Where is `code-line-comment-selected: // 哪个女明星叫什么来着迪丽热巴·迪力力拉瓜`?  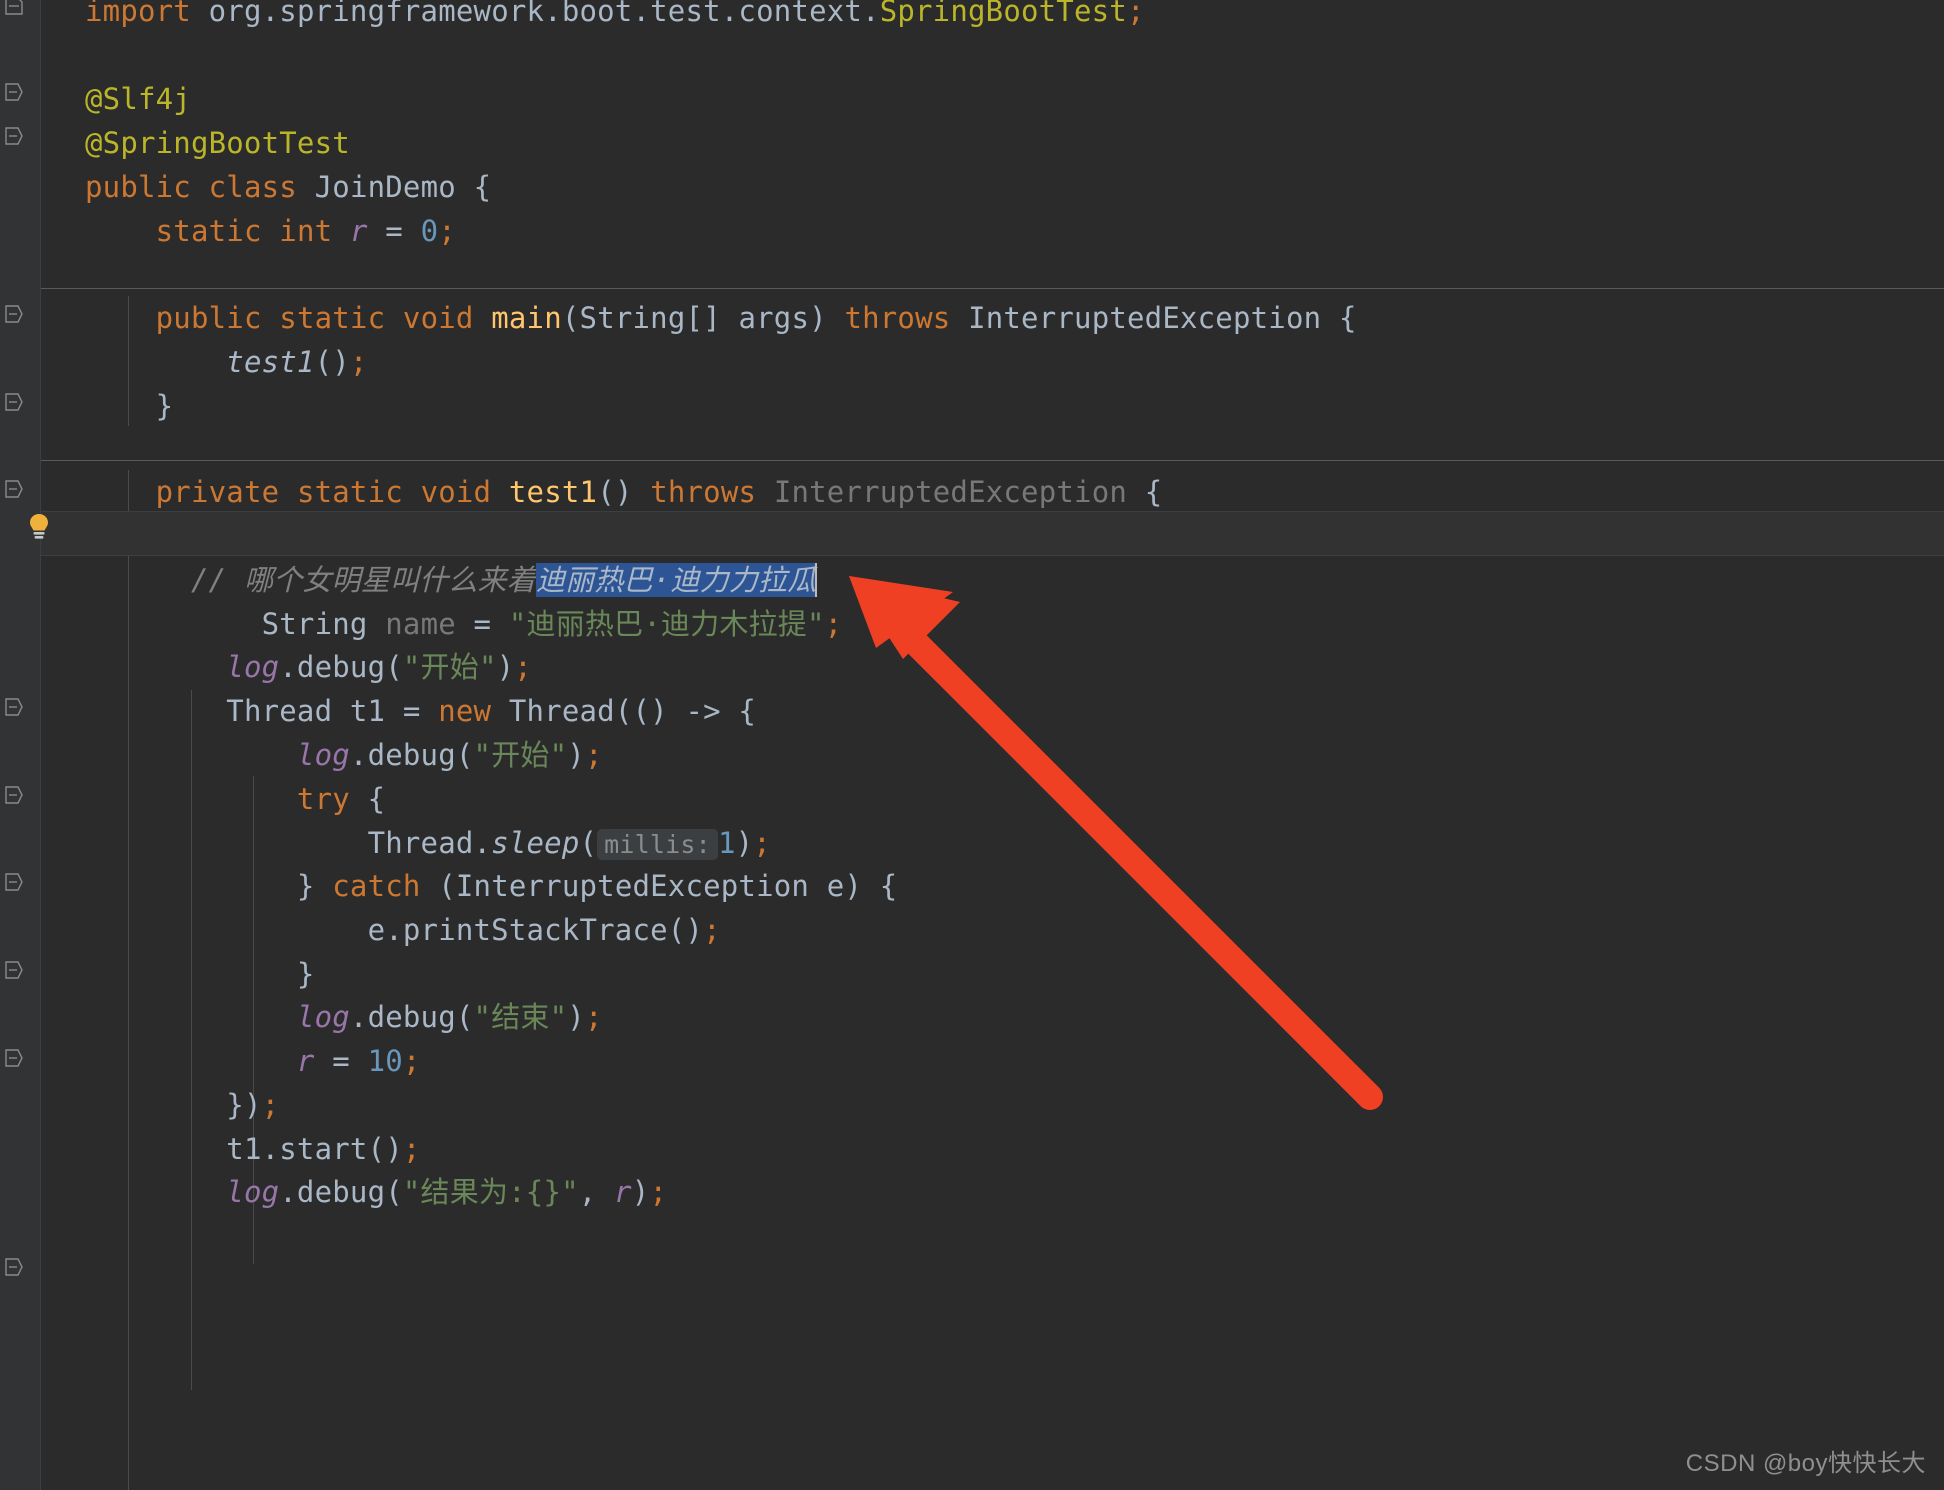 code-line-comment-selected: // 哪个女明星叫什么来着迪丽热巴·迪力力拉瓜 is located at coordinates (451, 555).